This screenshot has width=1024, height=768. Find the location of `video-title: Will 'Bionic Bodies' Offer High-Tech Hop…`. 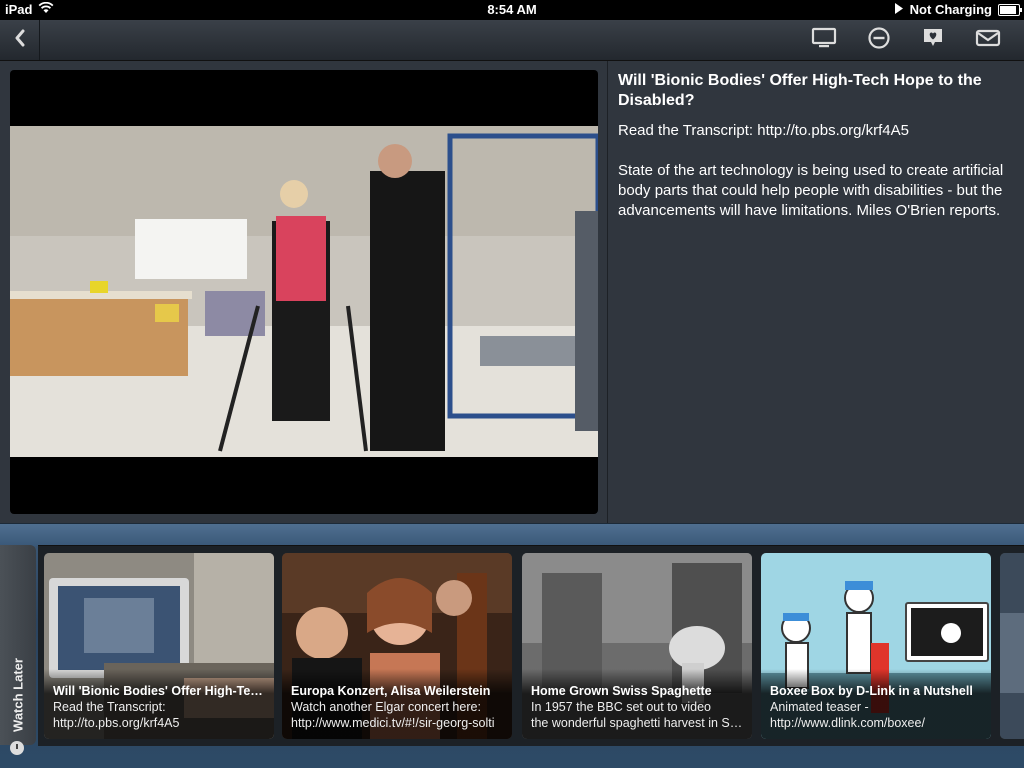

video-title: Will 'Bionic Bodies' Offer High-Tech Hop… is located at coordinates (800, 90).